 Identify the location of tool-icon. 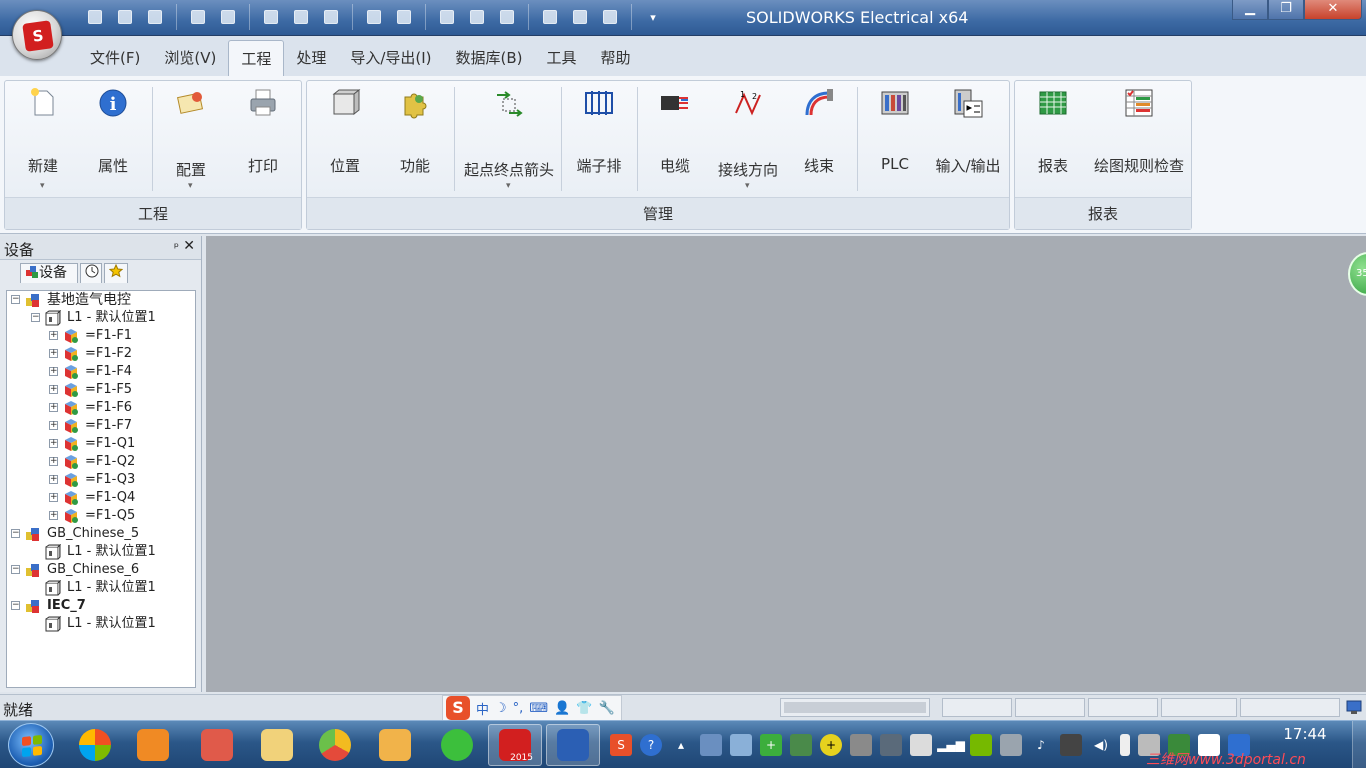
(861, 745).